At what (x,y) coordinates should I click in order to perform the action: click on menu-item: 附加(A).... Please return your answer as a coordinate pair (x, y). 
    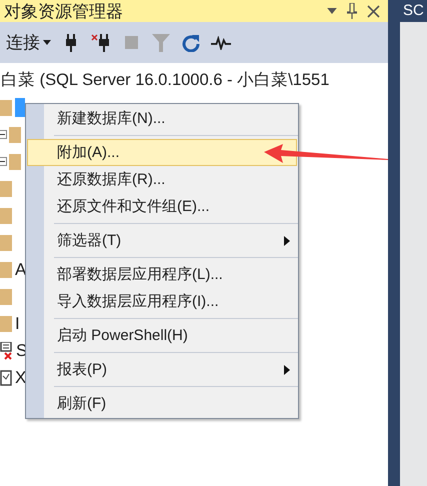
    Looking at the image, I should click on (162, 152).